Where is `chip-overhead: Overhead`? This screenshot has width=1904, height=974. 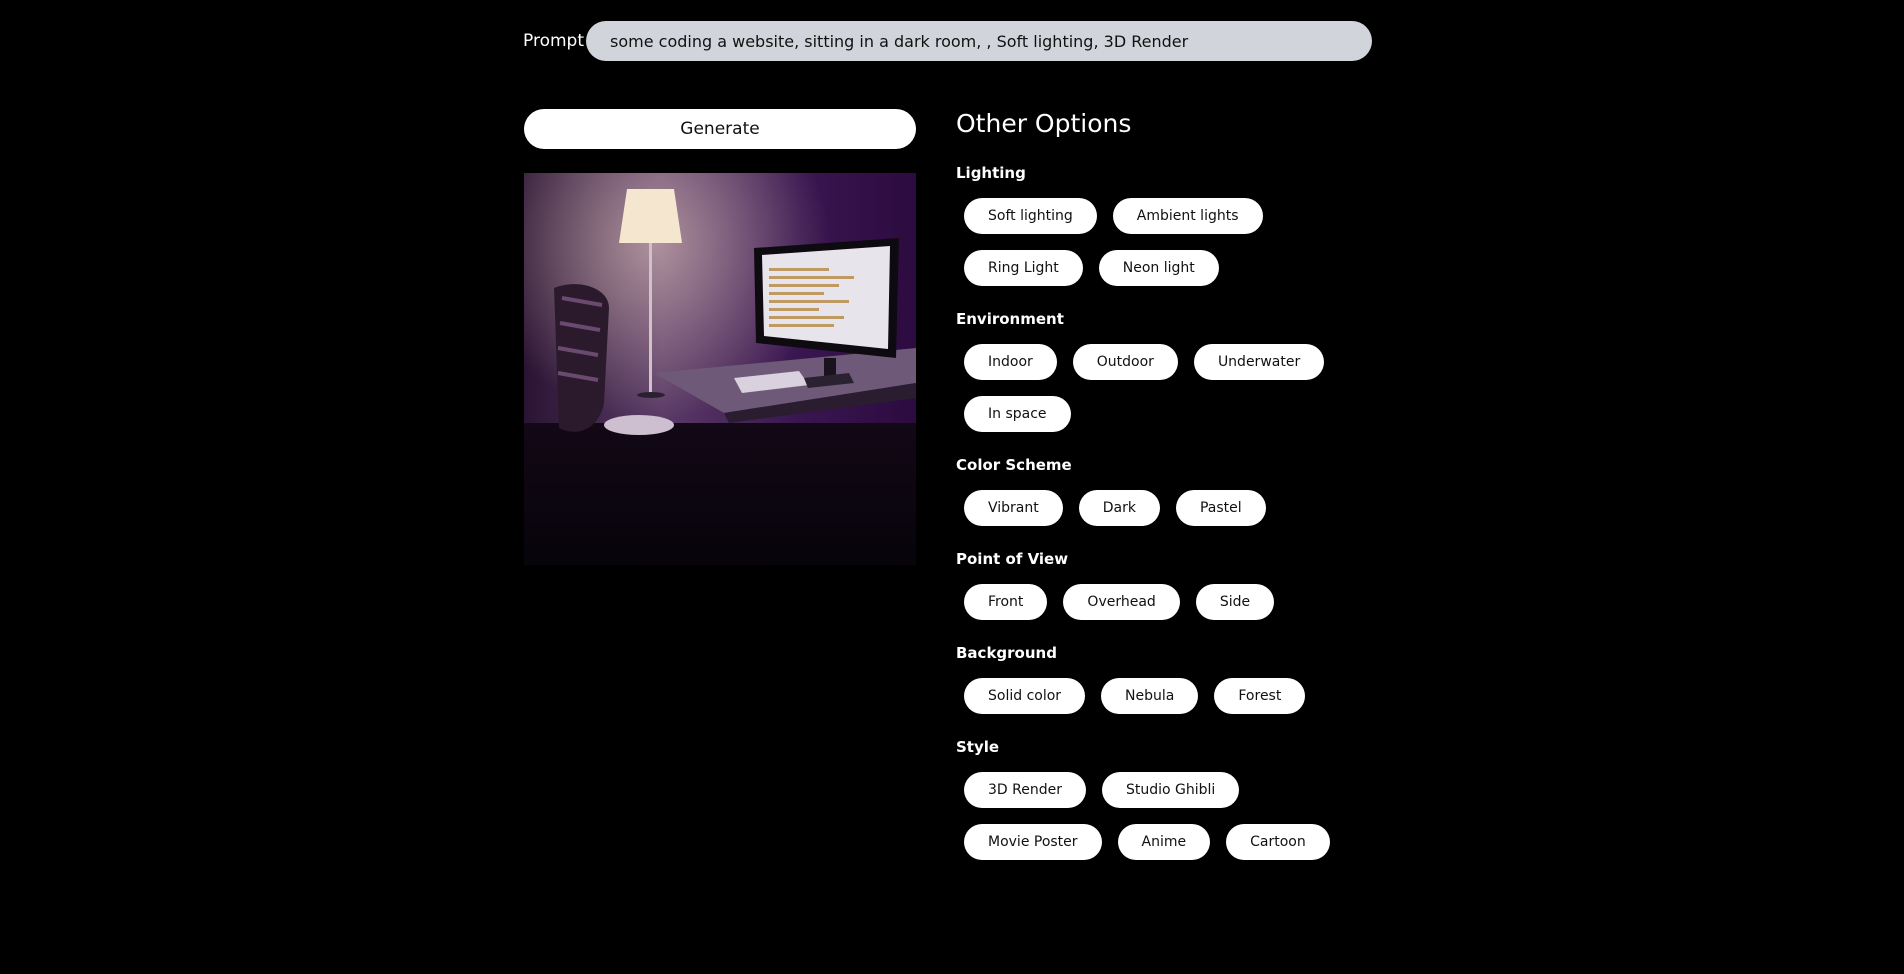
chip-overhead: Overhead is located at coordinates (1121, 602).